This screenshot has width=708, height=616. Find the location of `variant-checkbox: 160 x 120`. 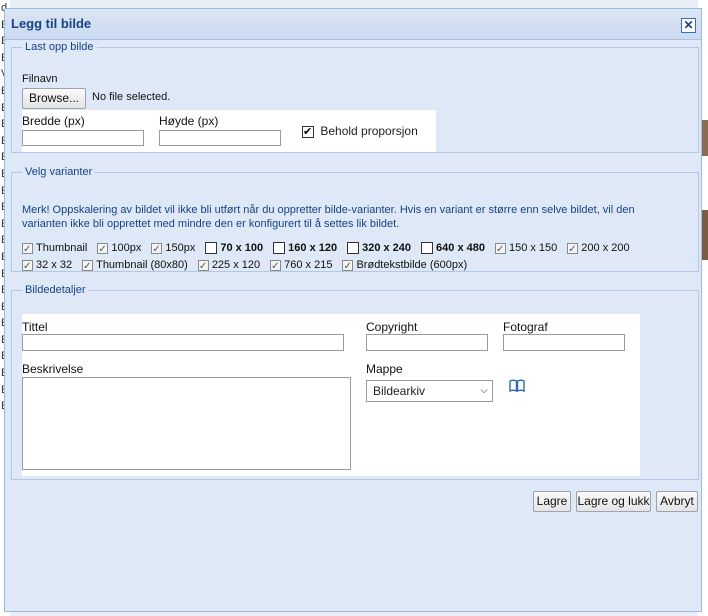

variant-checkbox: 160 x 120 is located at coordinates (305, 248).